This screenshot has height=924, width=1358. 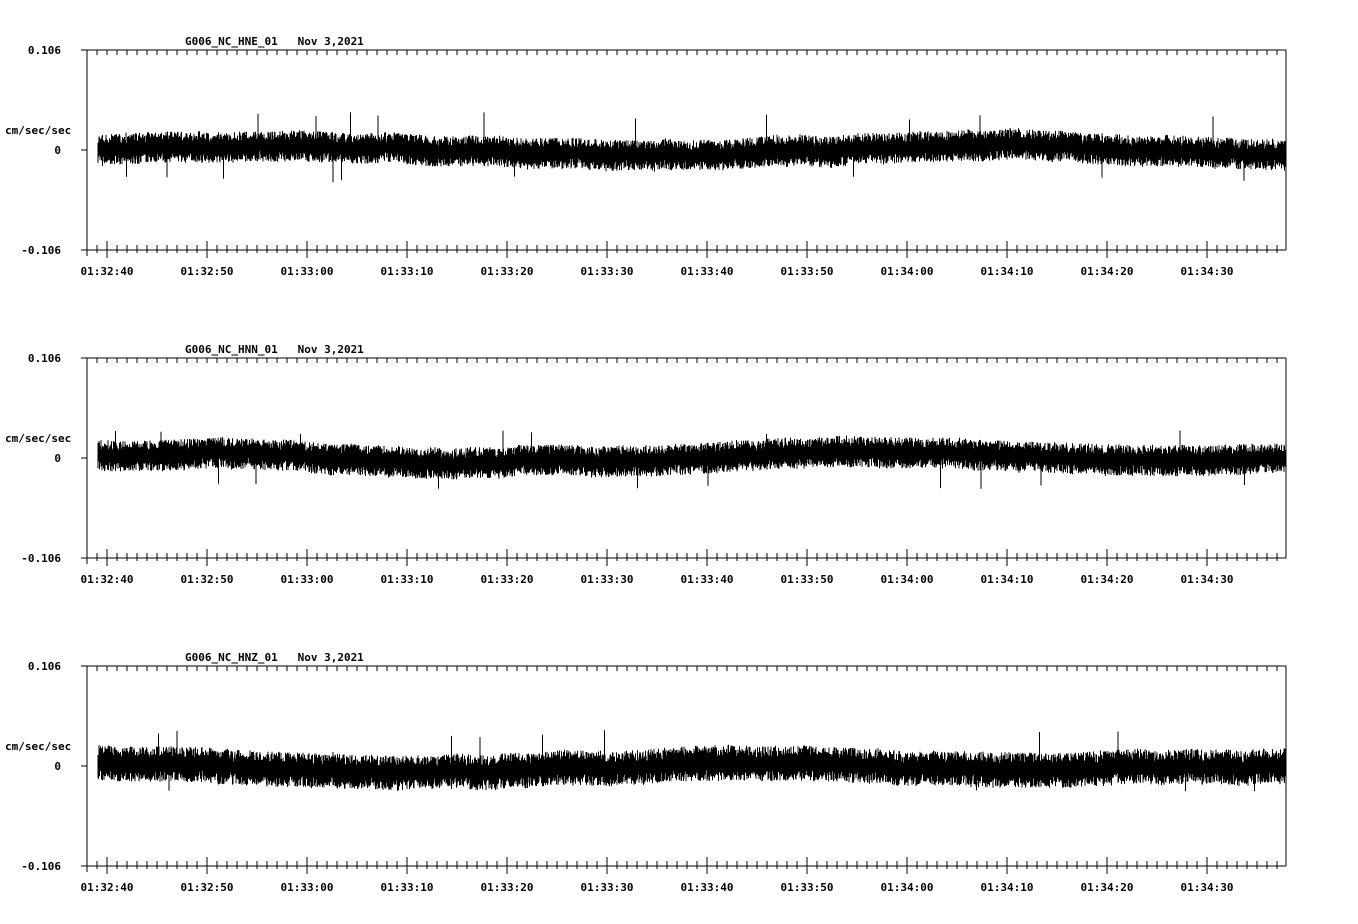 What do you see at coordinates (274, 657) in the screenshot?
I see `panel-title: G006_NC_HNZ_01 Nov 3,2021` at bounding box center [274, 657].